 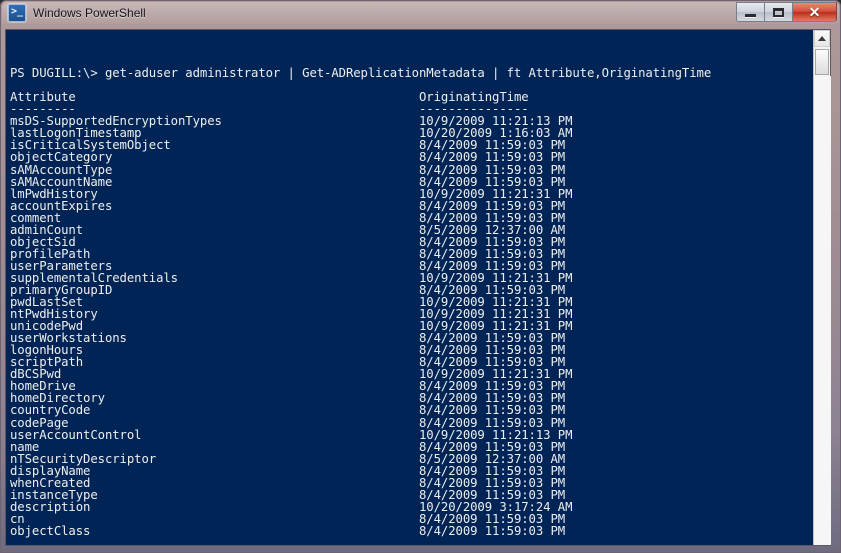 I want to click on cell-attribute: objectCategory, so click(x=61, y=157).